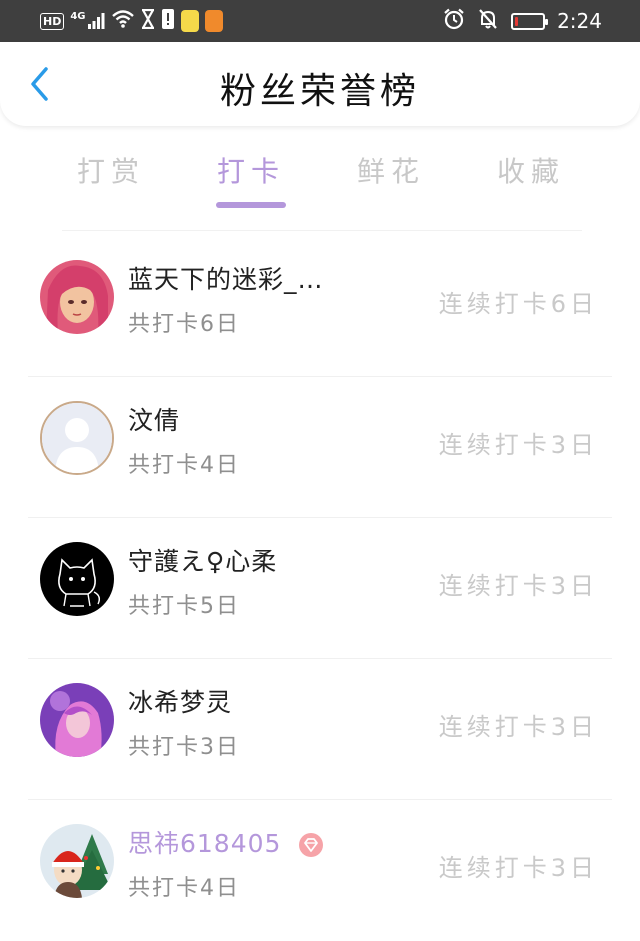 The height and width of the screenshot is (941, 640). Describe the element at coordinates (320, 447) in the screenshot. I see `list-item: 汶倩 共打卡4日 连续打卡3日` at that location.